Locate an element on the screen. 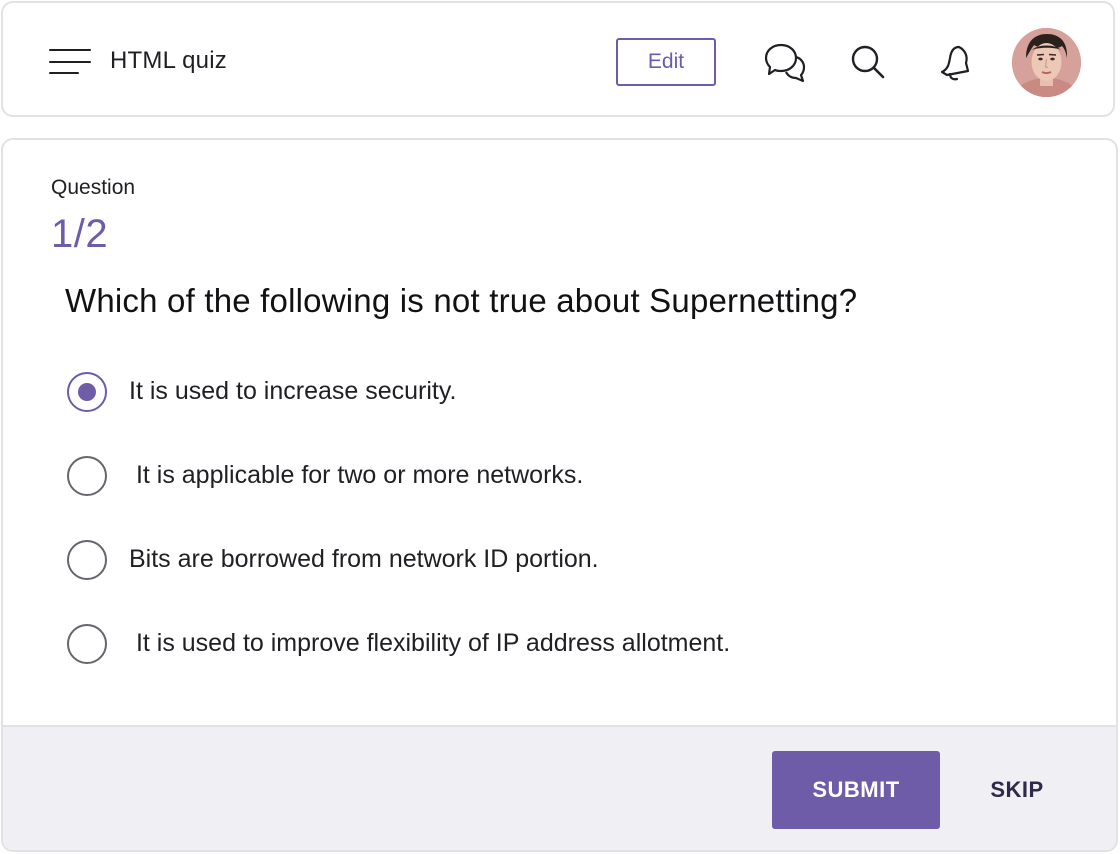 Image resolution: width=1120 pixels, height=854 pixels. bell-icon is located at coordinates (956, 62).